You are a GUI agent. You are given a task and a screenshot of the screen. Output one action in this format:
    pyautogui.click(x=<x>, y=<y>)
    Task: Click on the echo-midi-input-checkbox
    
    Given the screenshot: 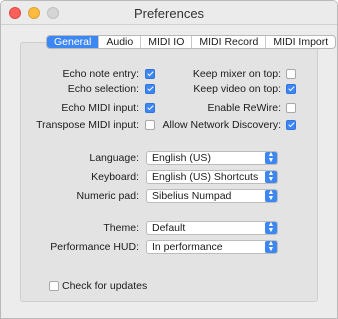 What is the action you would take?
    pyautogui.click(x=150, y=108)
    